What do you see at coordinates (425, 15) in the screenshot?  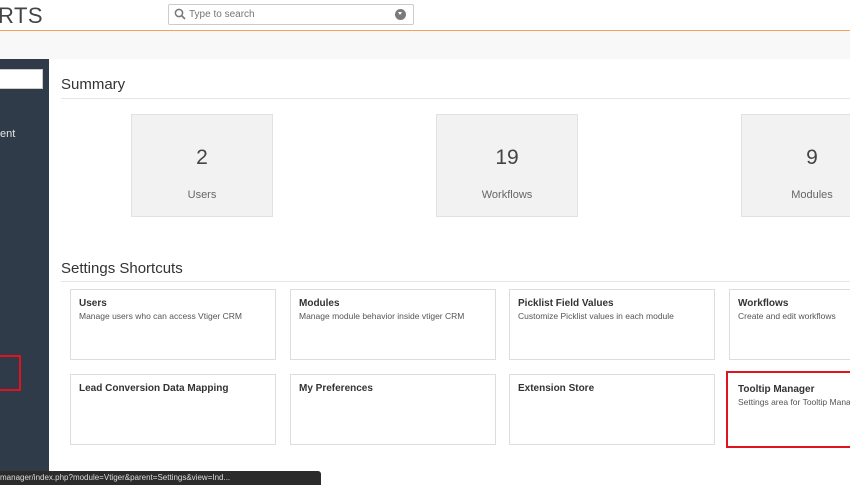 I see `top-navbar: RTS` at bounding box center [425, 15].